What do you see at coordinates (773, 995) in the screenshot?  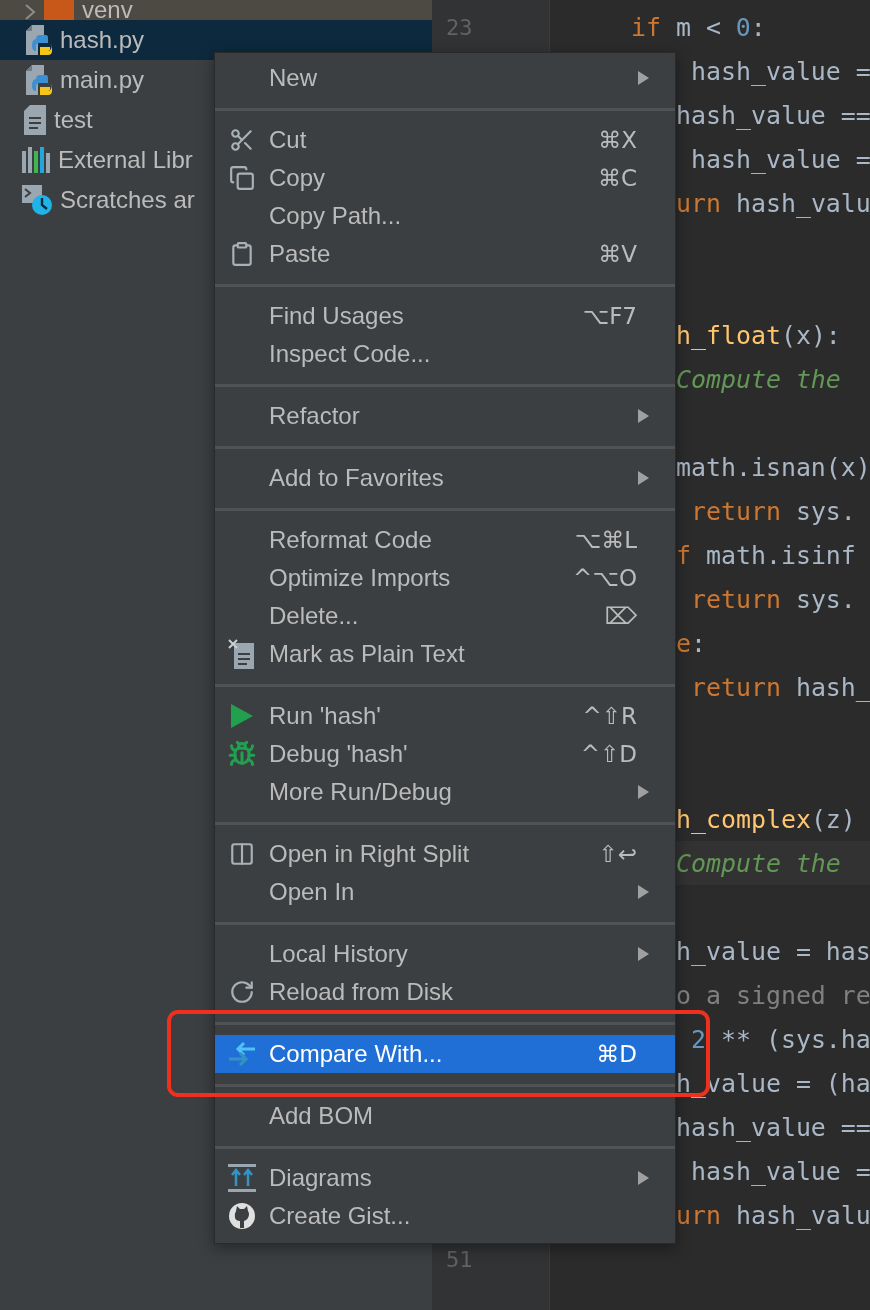 I see `code-line: o a signed re` at bounding box center [773, 995].